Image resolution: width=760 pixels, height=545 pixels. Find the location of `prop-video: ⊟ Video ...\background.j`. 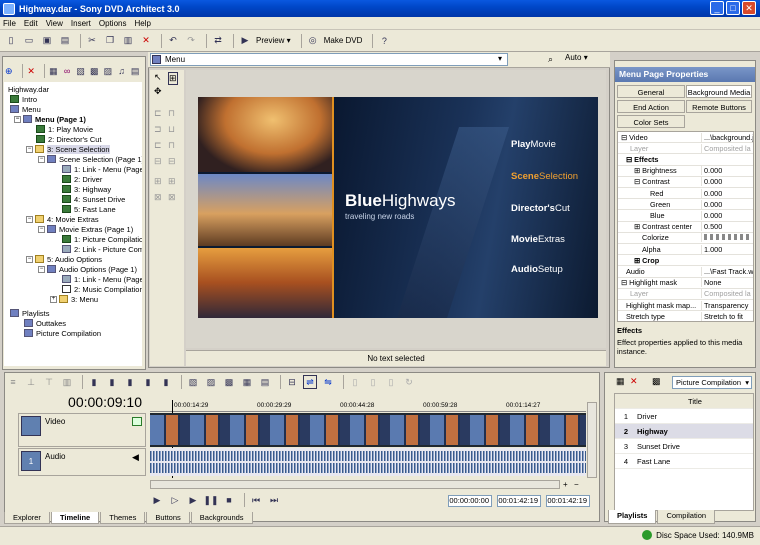

prop-video: ⊟ Video ...\background.j is located at coordinates (685, 138).